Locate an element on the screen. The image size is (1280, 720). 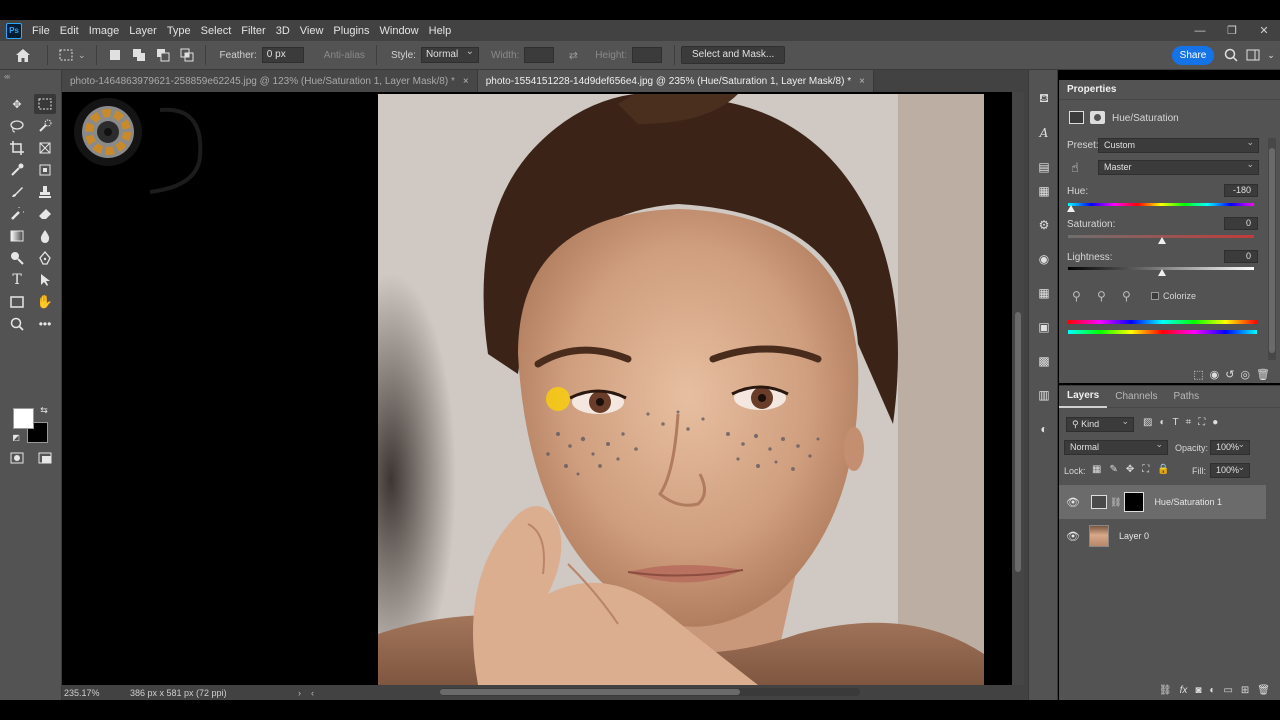
layer-row: 👁 ⛓ Hue/Saturation 1 is located at coordinates (1162, 502).